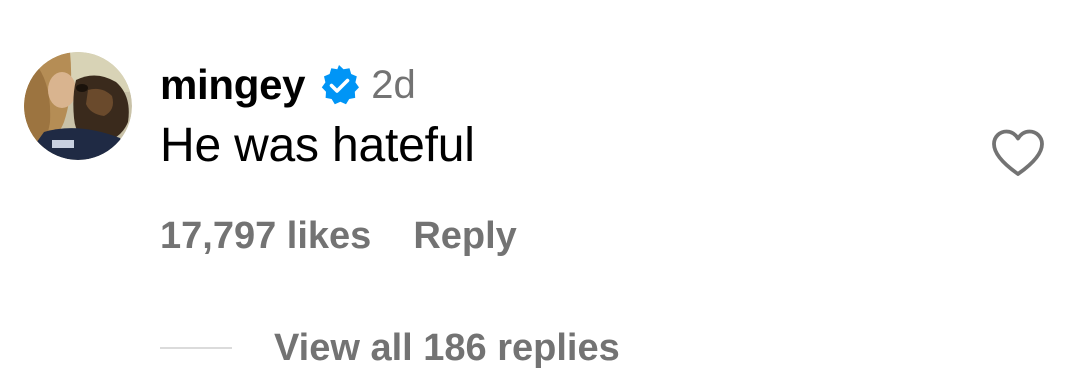  Describe the element at coordinates (393, 85) in the screenshot. I see `timestamp: 2d` at that location.